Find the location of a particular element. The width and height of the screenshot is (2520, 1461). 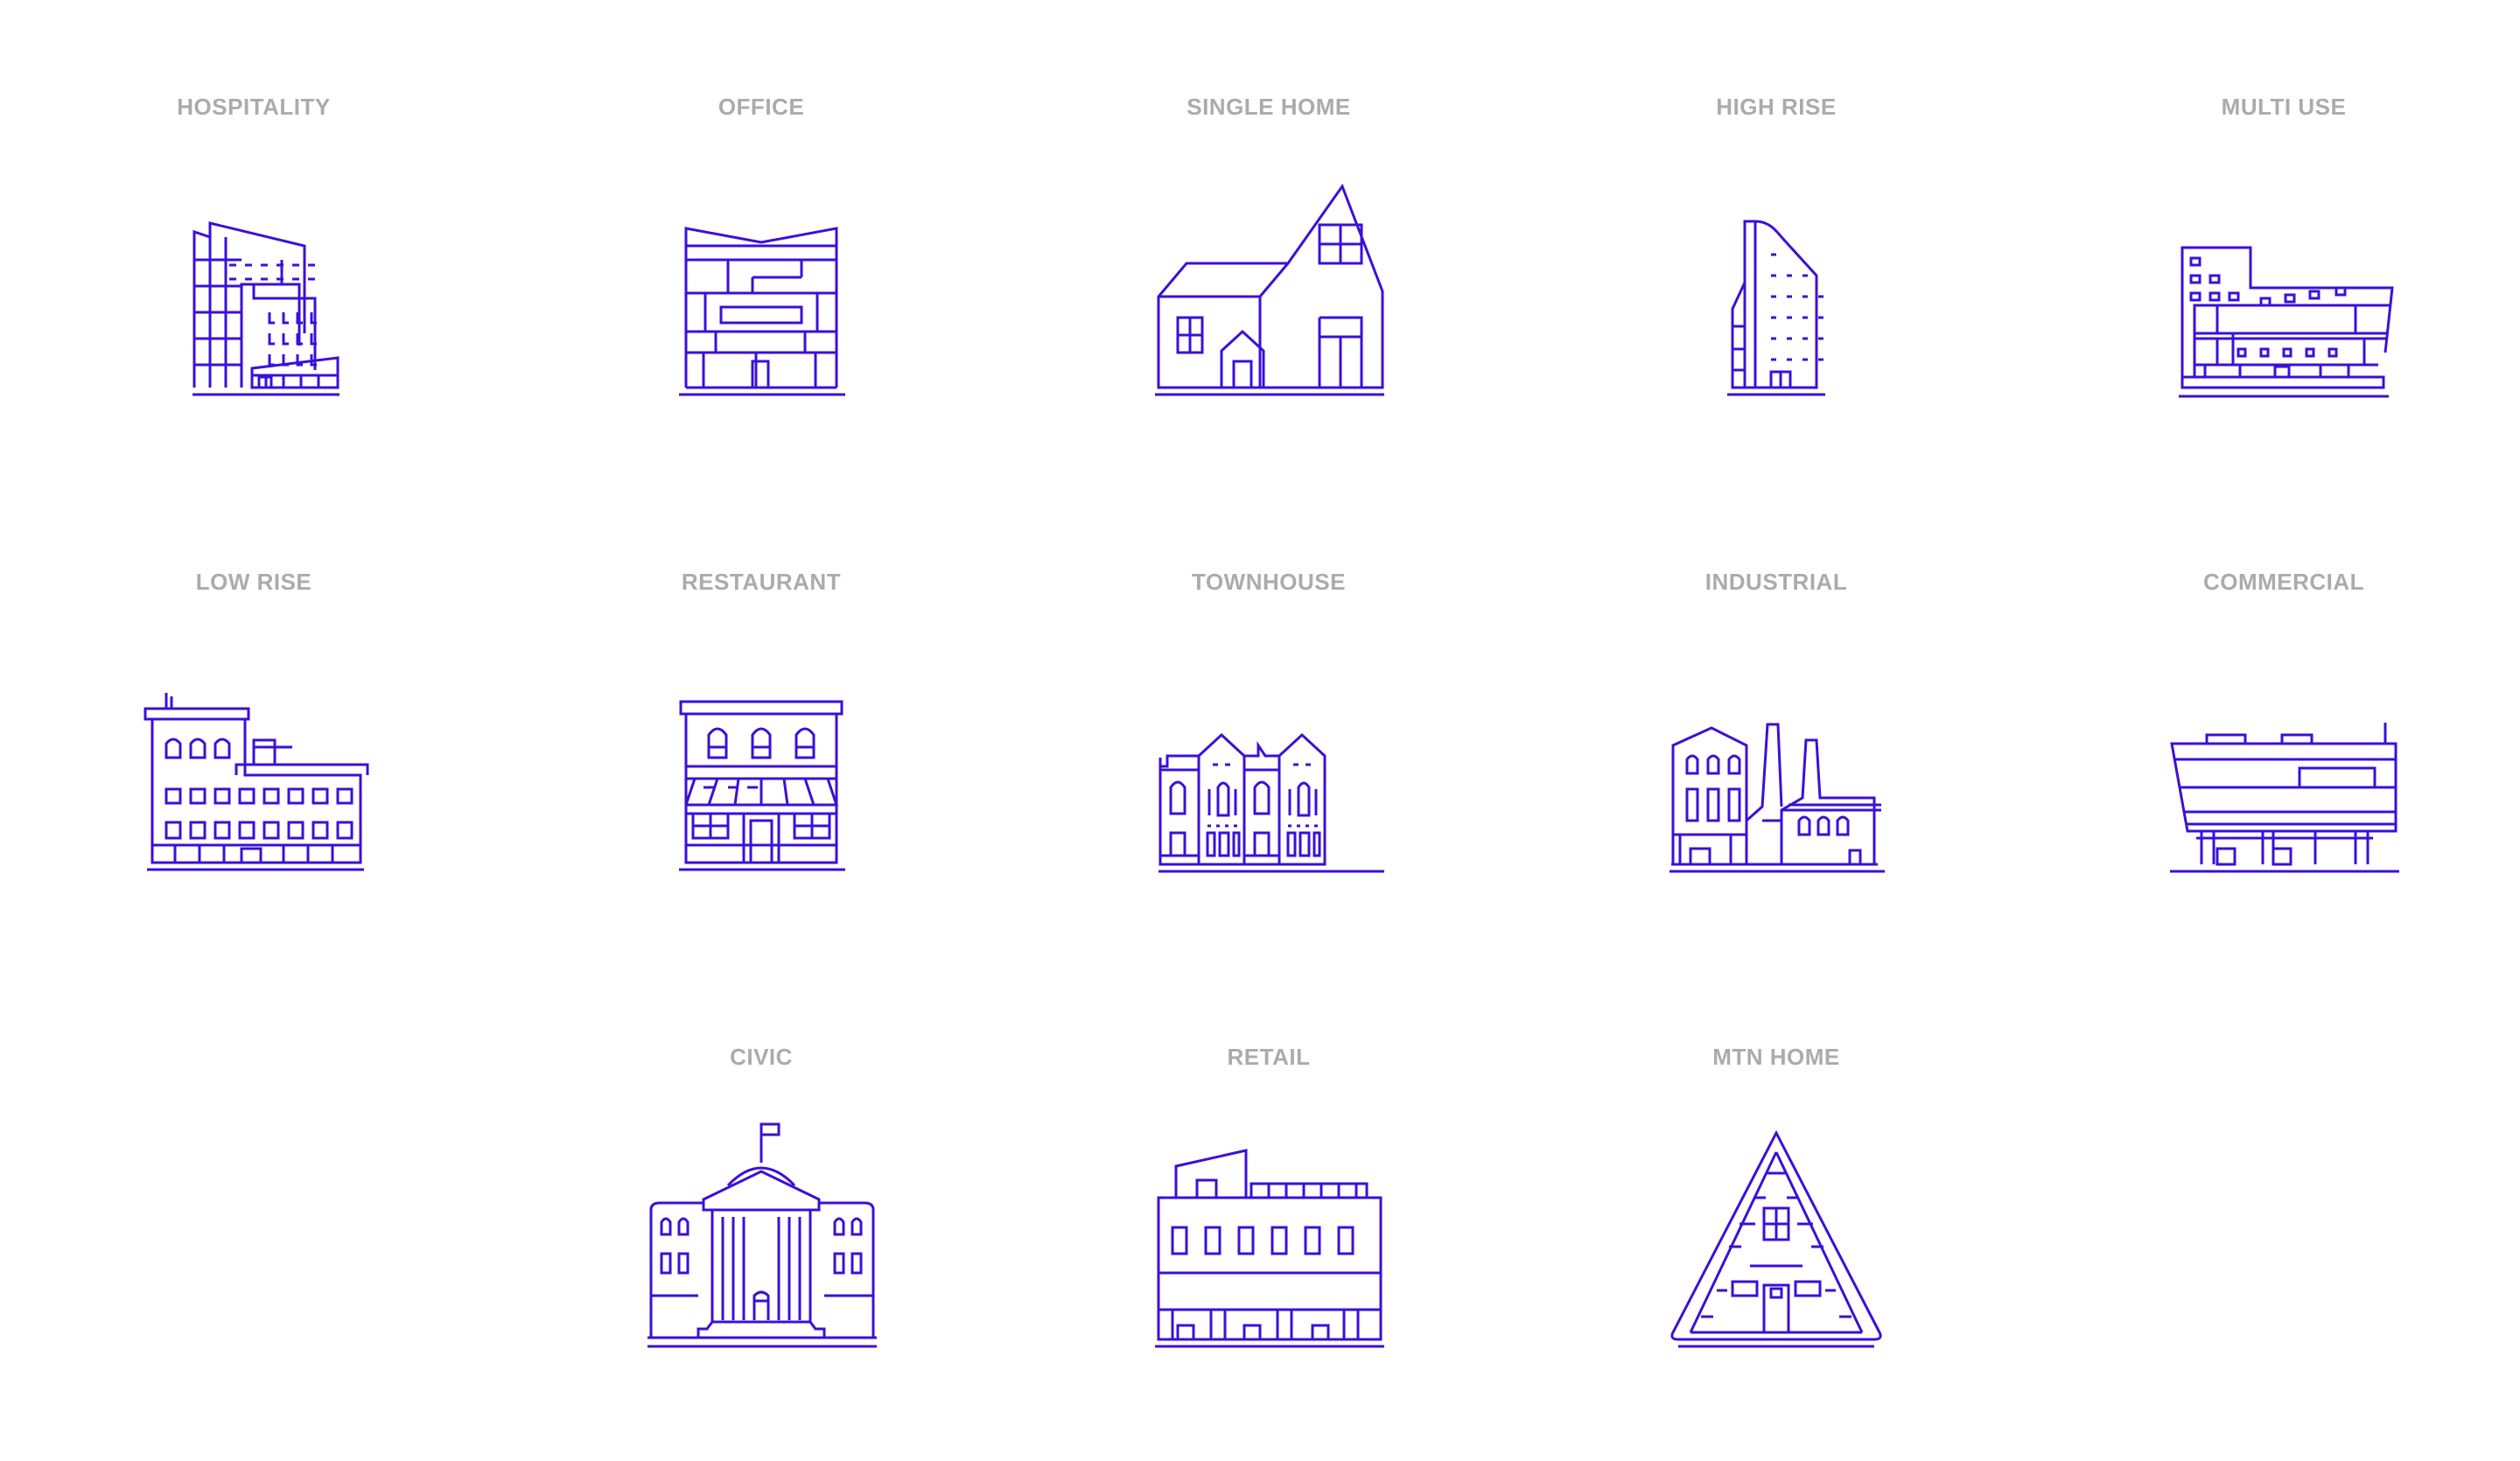

tile-civic: CIVIC is located at coordinates (761, 1245).